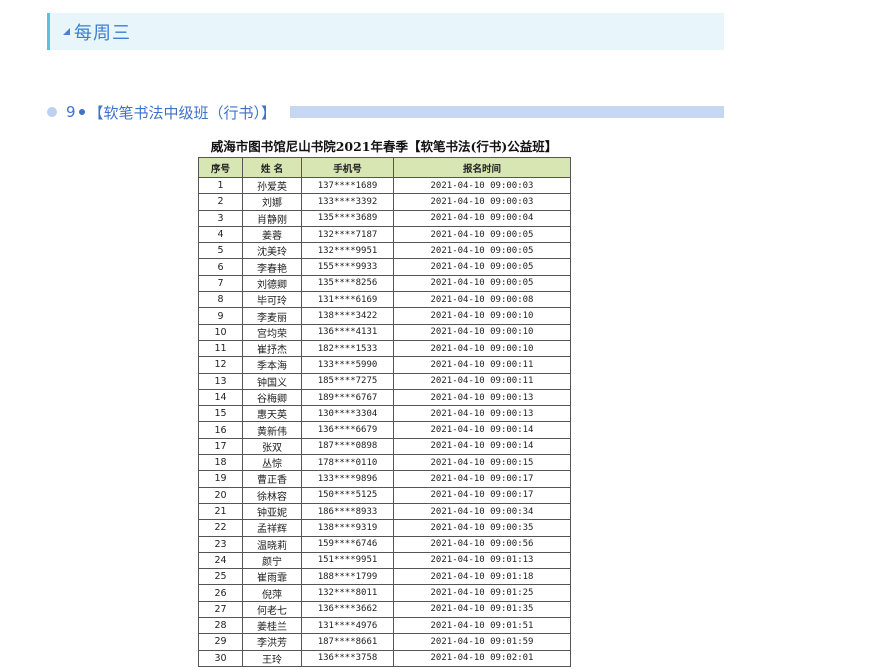  I want to click on table-row: 29 李洪芳 187****8661 2021-04-10 09:01:59, so click(384, 642).